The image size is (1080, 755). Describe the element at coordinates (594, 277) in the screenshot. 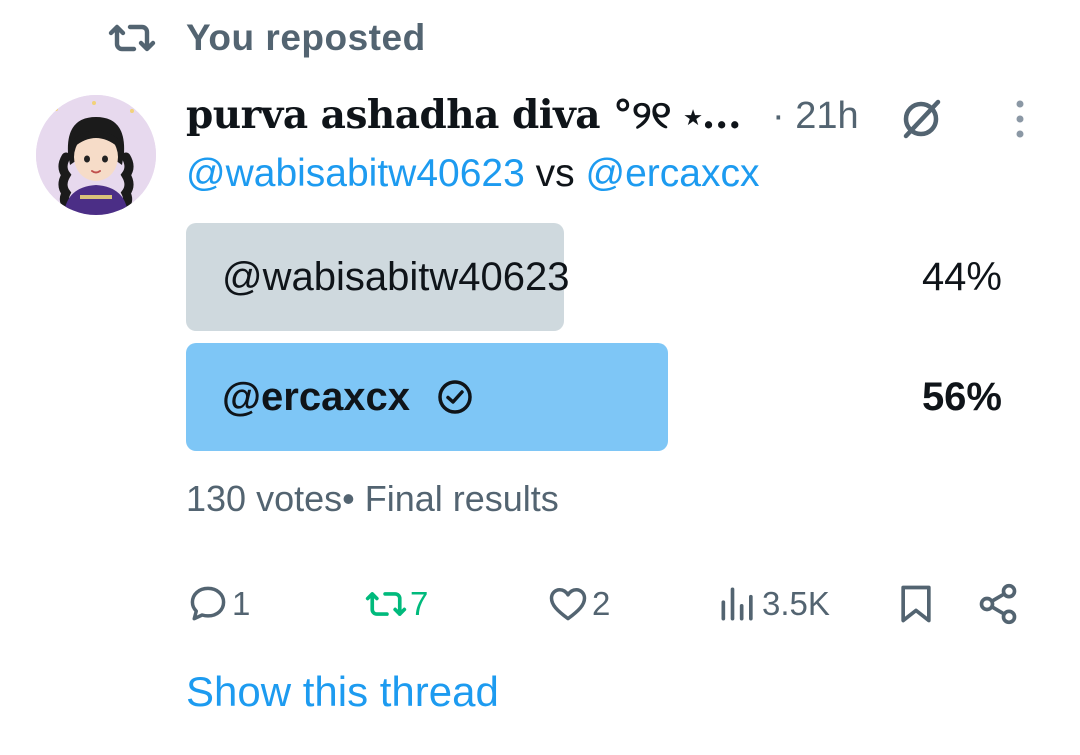

I see `poll-option: @wabisabitw40623 44%` at that location.